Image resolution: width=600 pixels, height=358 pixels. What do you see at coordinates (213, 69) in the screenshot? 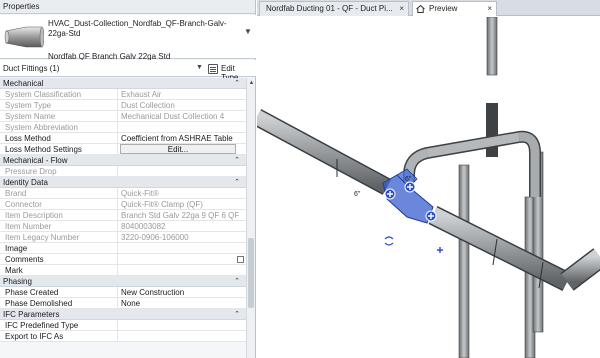
I see `edit-type-icon` at bounding box center [213, 69].